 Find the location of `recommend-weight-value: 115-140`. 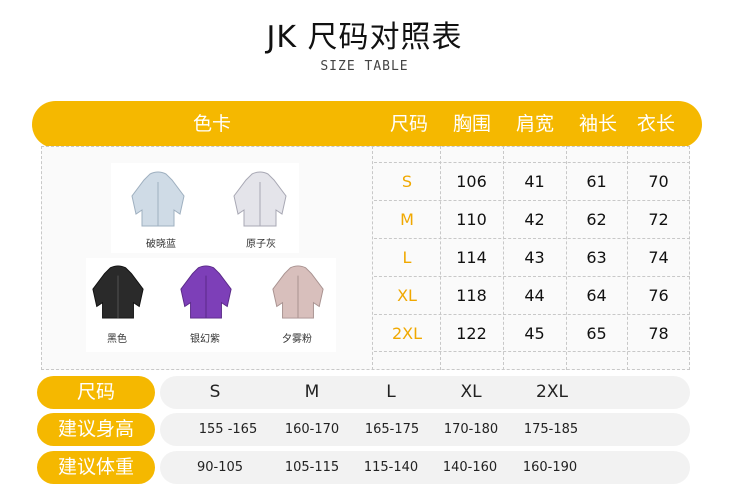

recommend-weight-value: 115-140 is located at coordinates (391, 467).